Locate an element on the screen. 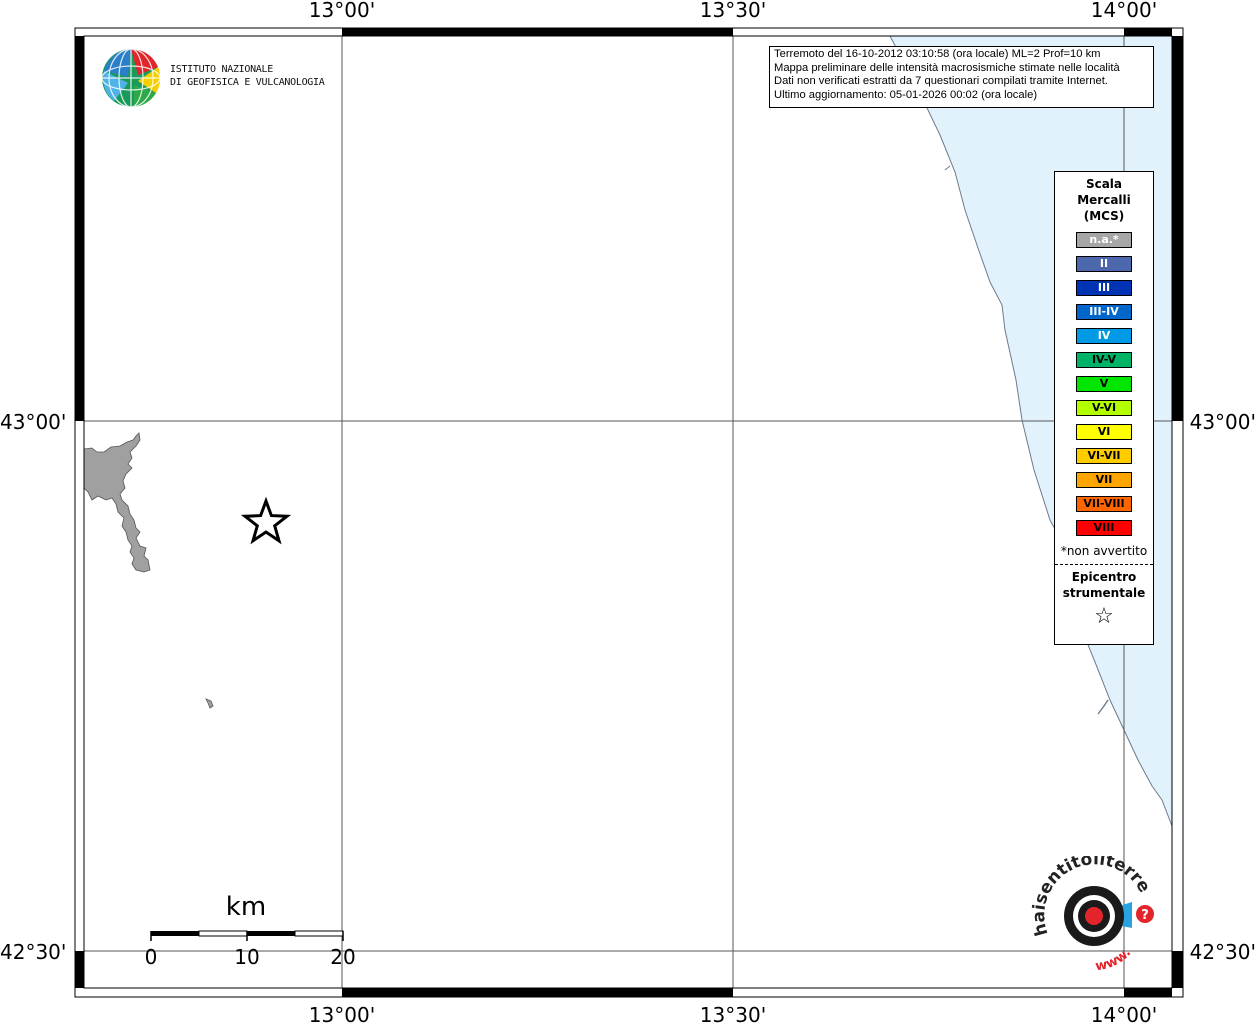 Image resolution: width=1256 pixels, height=1024 pixels. lat-tick-left-1: 43°00' is located at coordinates (33, 422).